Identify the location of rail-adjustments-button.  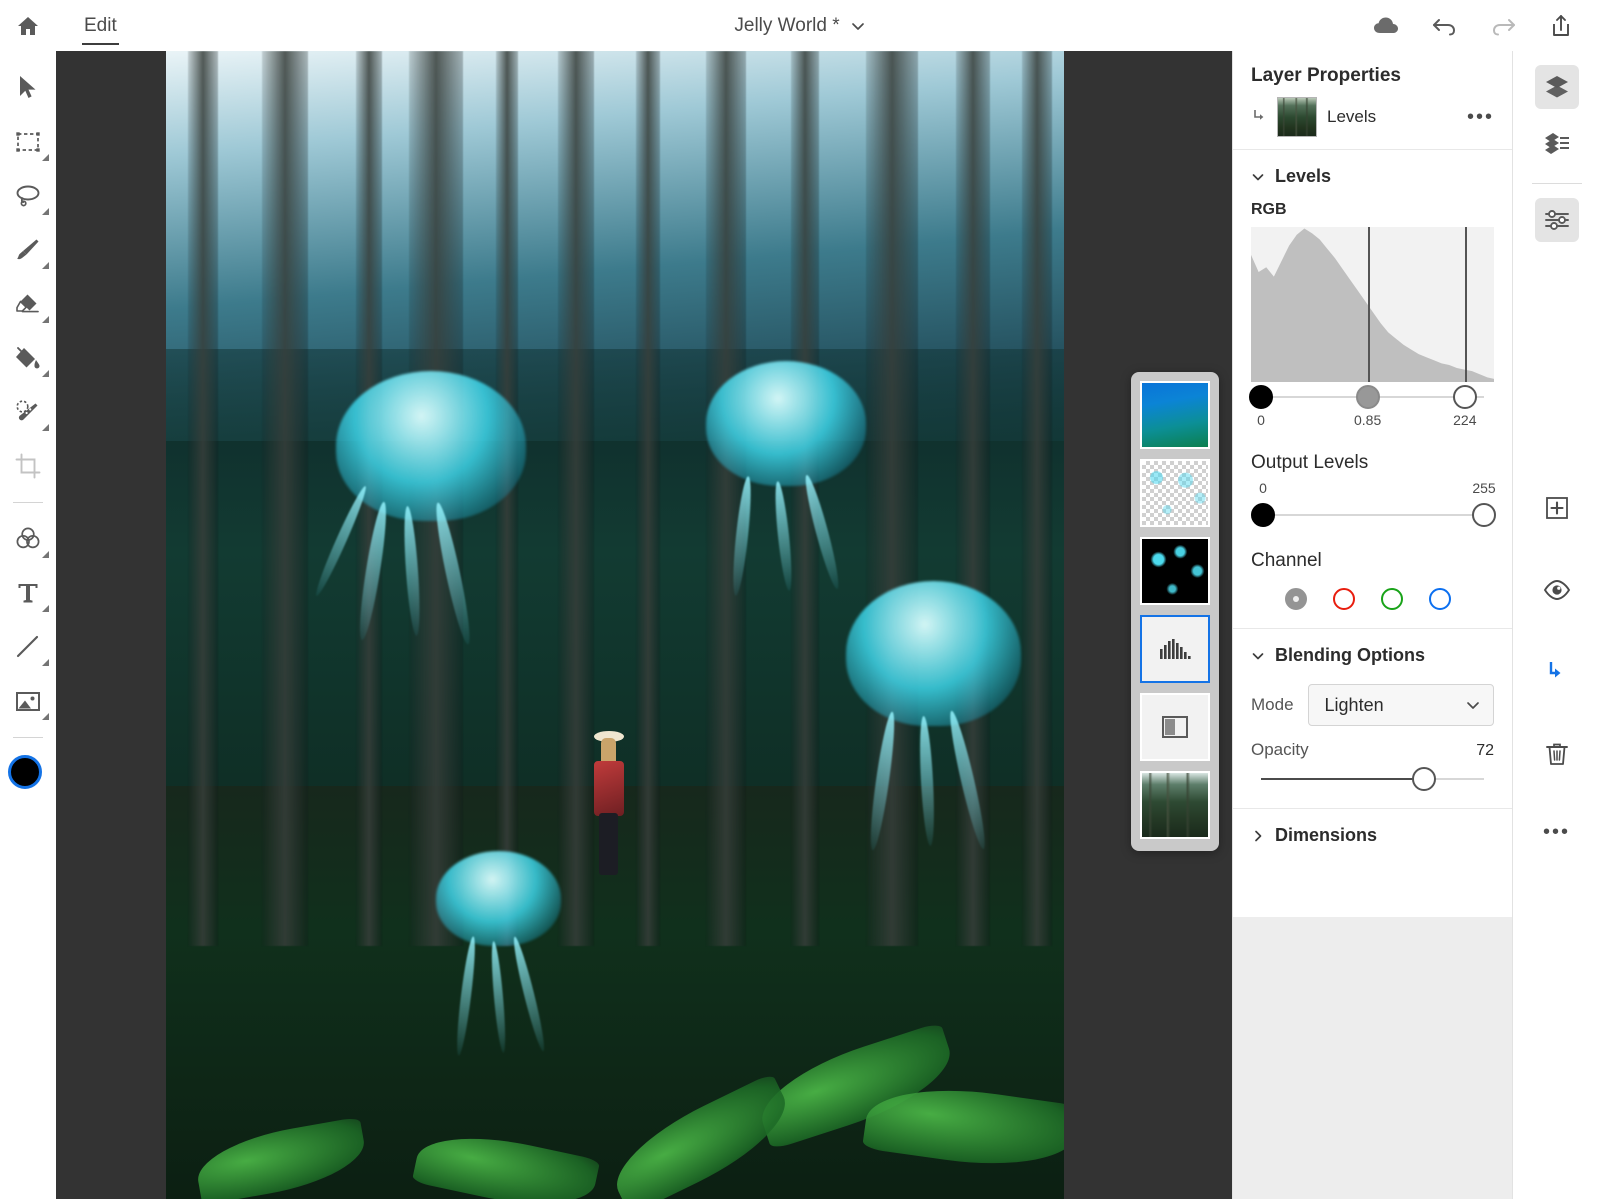
(1556, 220).